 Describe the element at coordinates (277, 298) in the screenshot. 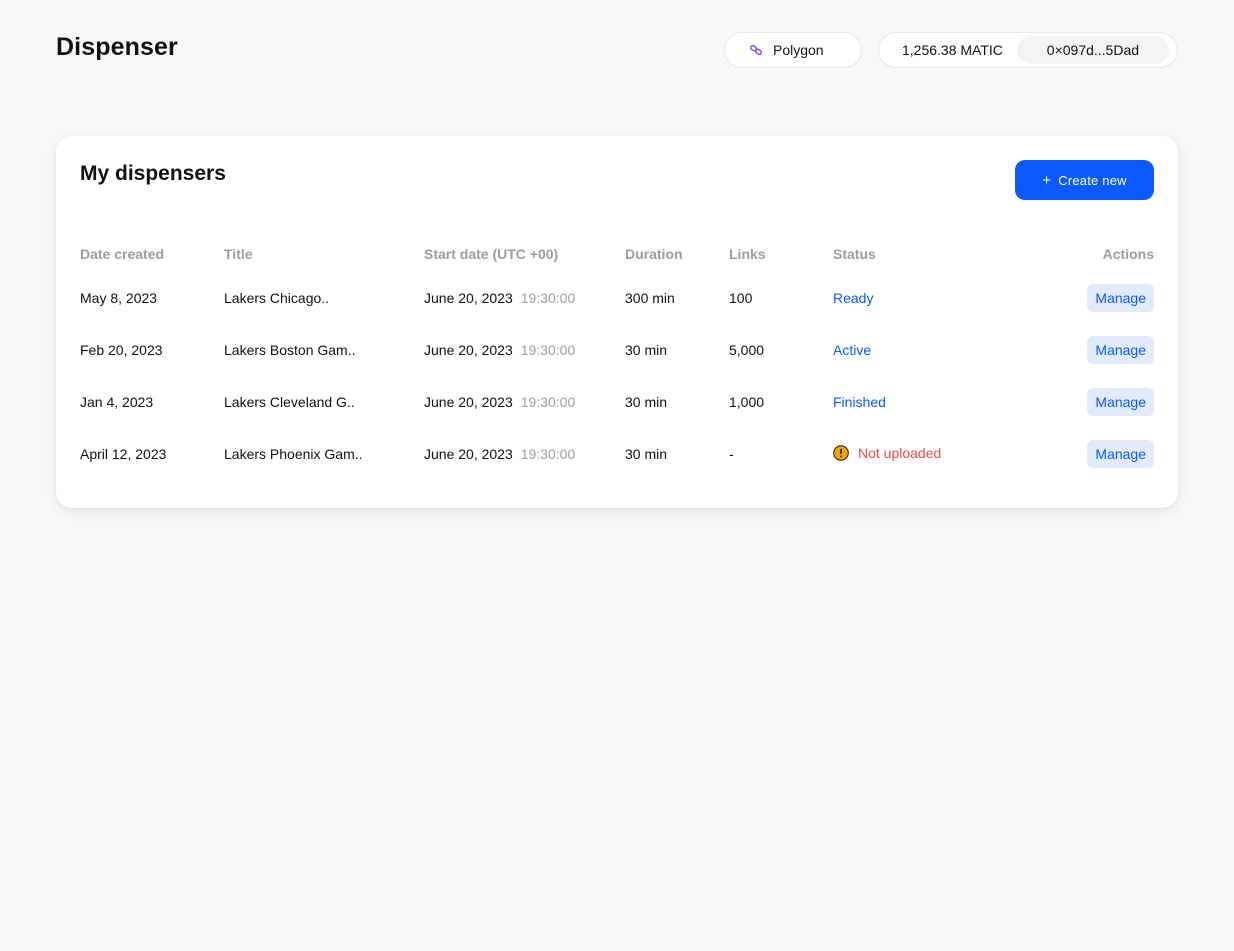

I see `cell-title: Lakers Chicago..` at that location.